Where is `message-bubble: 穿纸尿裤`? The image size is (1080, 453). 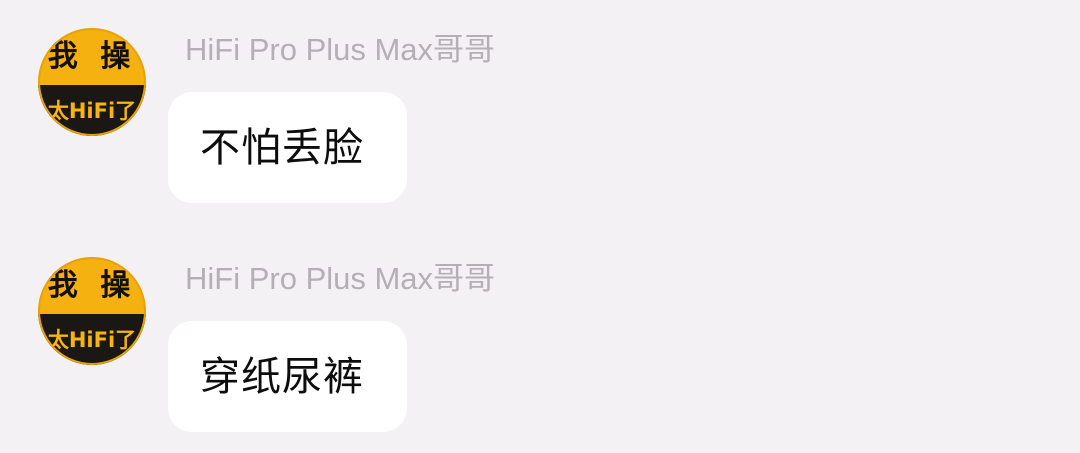 message-bubble: 穿纸尿裤 is located at coordinates (287, 376).